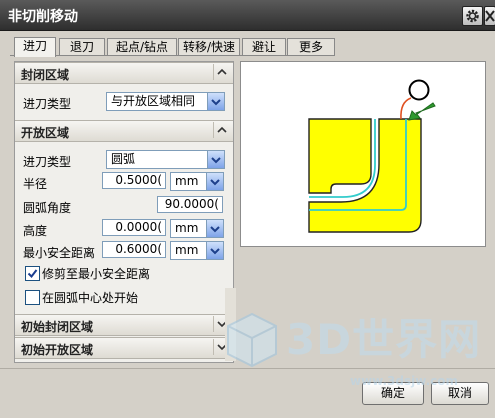 The width and height of the screenshot is (495, 418). What do you see at coordinates (35, 231) in the screenshot?
I see `height-label: 高度` at bounding box center [35, 231].